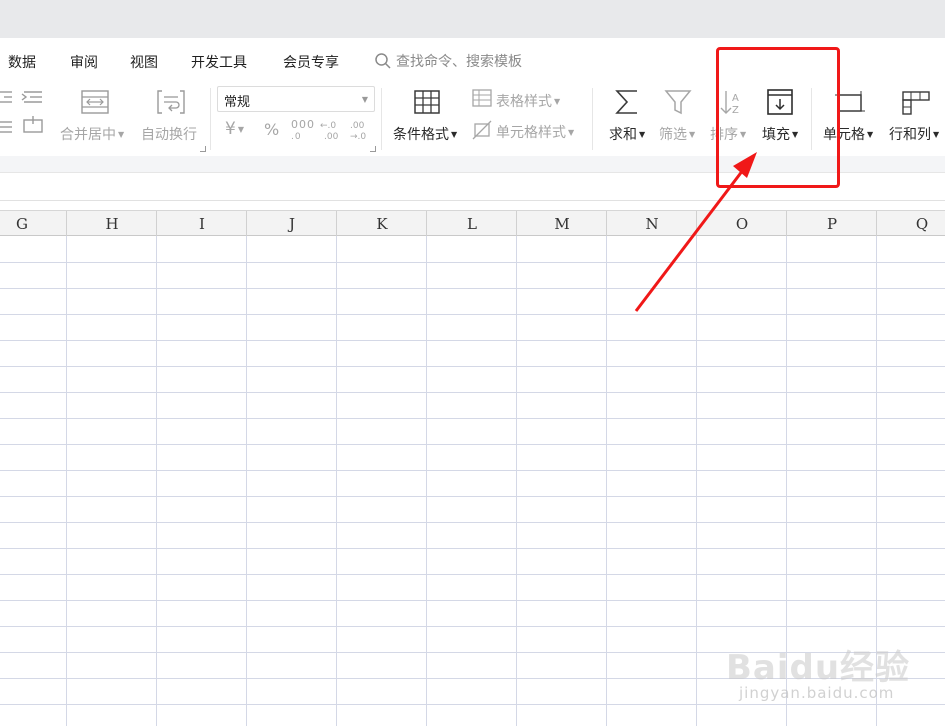 The image size is (945, 726). Describe the element at coordinates (234, 129) in the screenshot. I see `currency-button: ¥ ▼` at that location.